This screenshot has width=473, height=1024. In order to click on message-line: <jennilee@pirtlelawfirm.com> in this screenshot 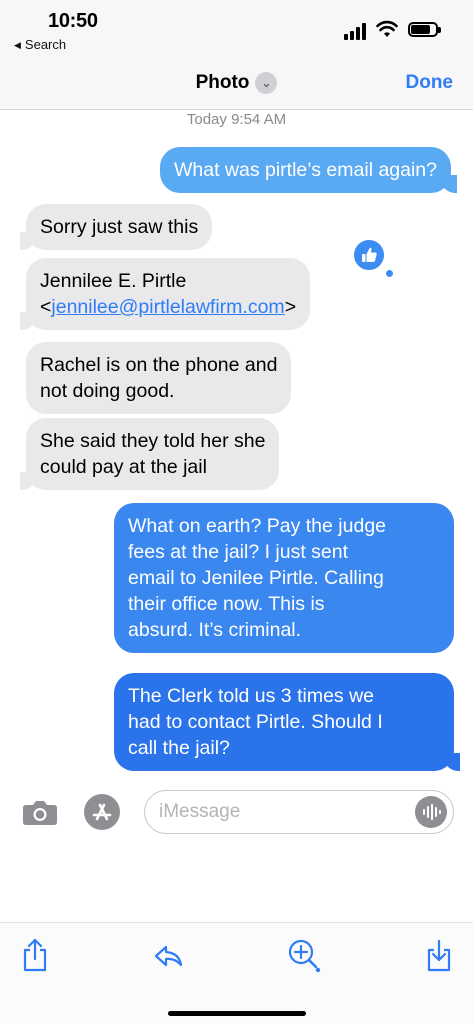, I will do `click(168, 307)`.